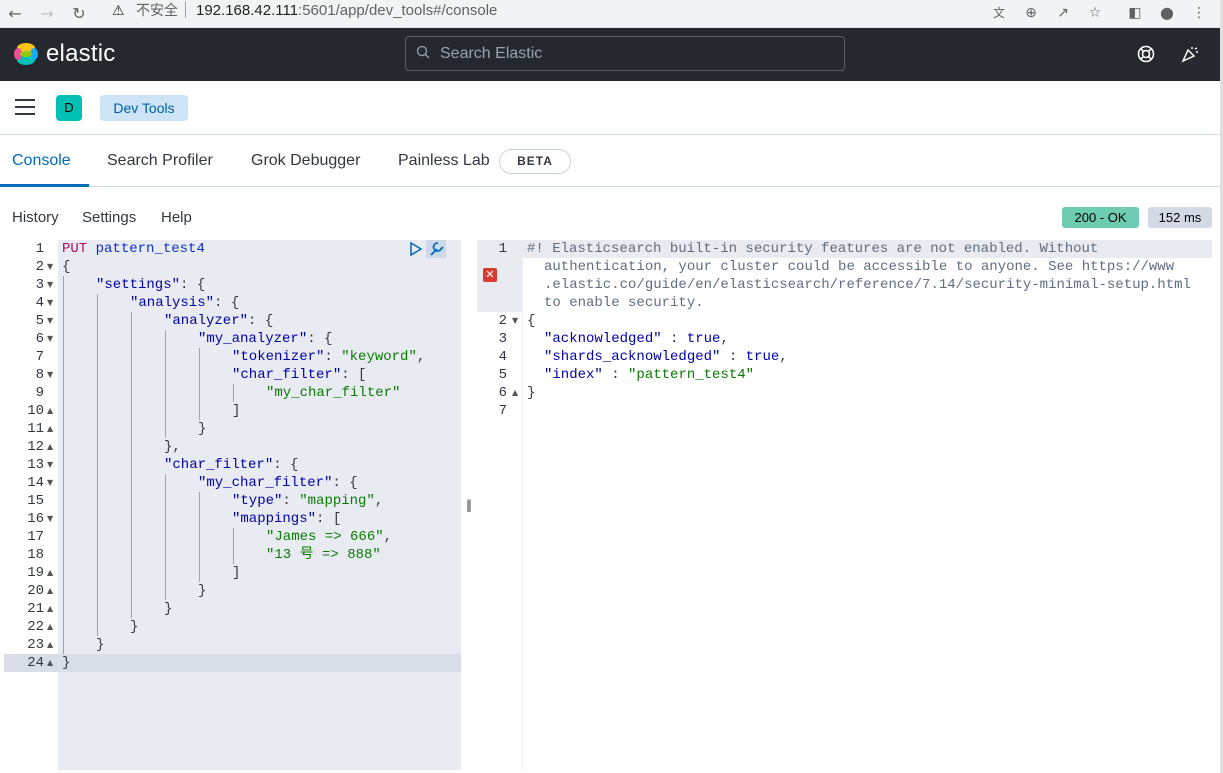  I want to click on resize-handle-icon: ‖, so click(469, 505).